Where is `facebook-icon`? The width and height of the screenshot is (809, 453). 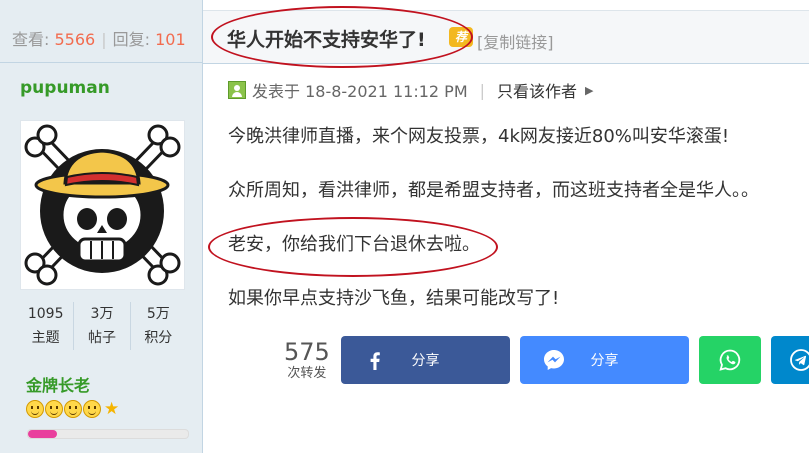 facebook-icon is located at coordinates (375, 362).